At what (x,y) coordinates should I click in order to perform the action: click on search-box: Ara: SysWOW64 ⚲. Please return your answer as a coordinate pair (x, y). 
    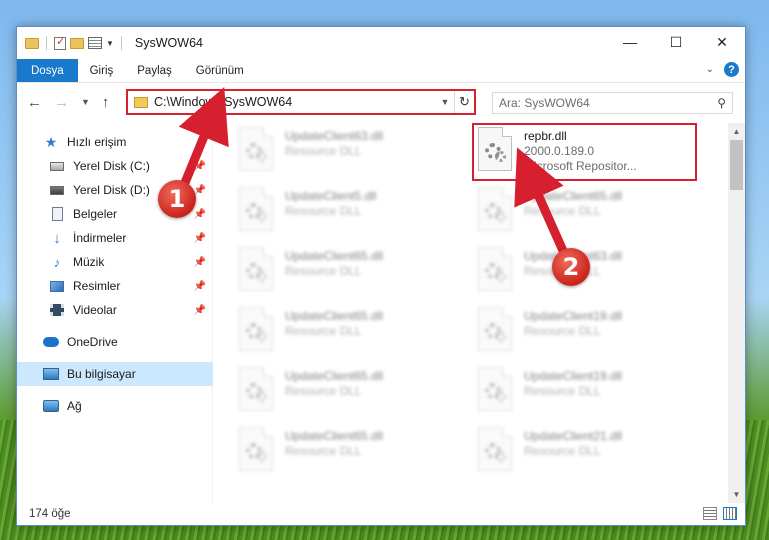
    Looking at the image, I should click on (612, 103).